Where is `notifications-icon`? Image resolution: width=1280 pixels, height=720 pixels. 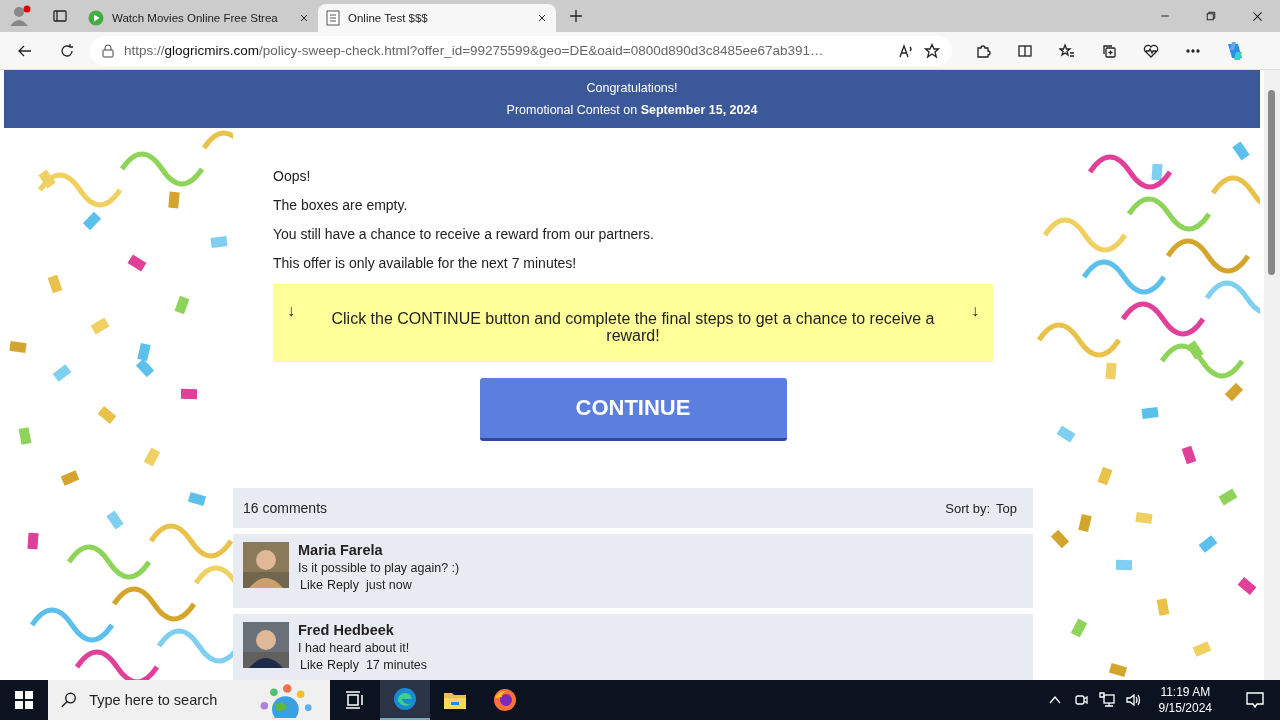 notifications-icon is located at coordinates (1255, 700).